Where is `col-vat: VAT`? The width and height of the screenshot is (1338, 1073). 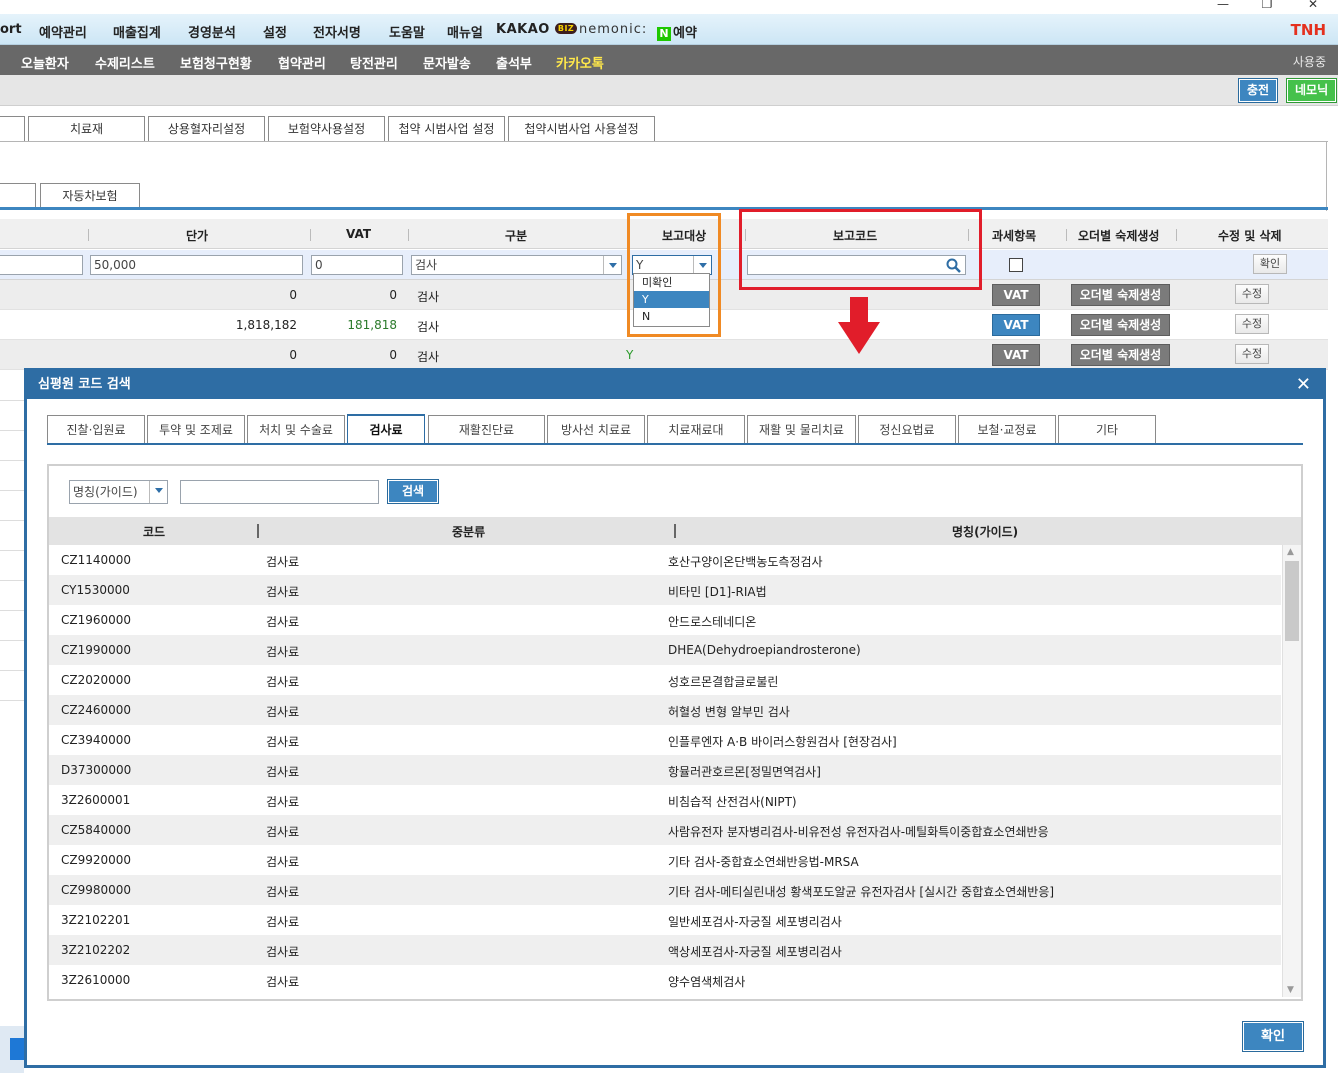
col-vat: VAT is located at coordinates (359, 234).